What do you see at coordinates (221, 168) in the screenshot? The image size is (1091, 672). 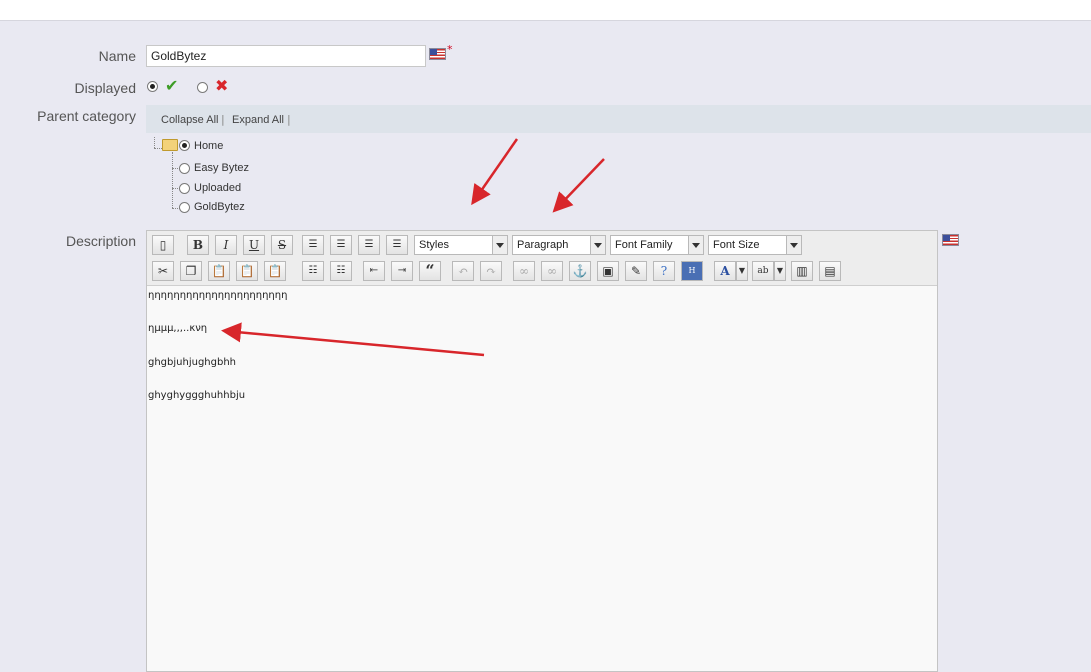 I see `category-easy-bytez: Easy Bytez` at bounding box center [221, 168].